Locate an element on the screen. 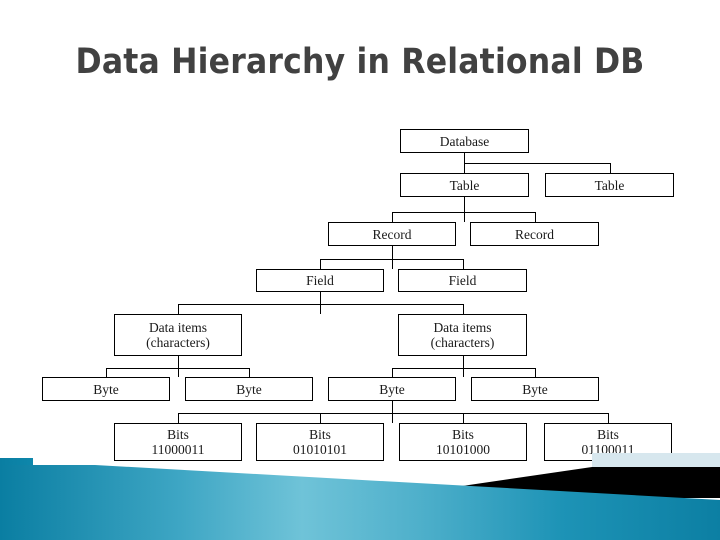 The image size is (720, 540). footer-black-bar is located at coordinates (656, 477).